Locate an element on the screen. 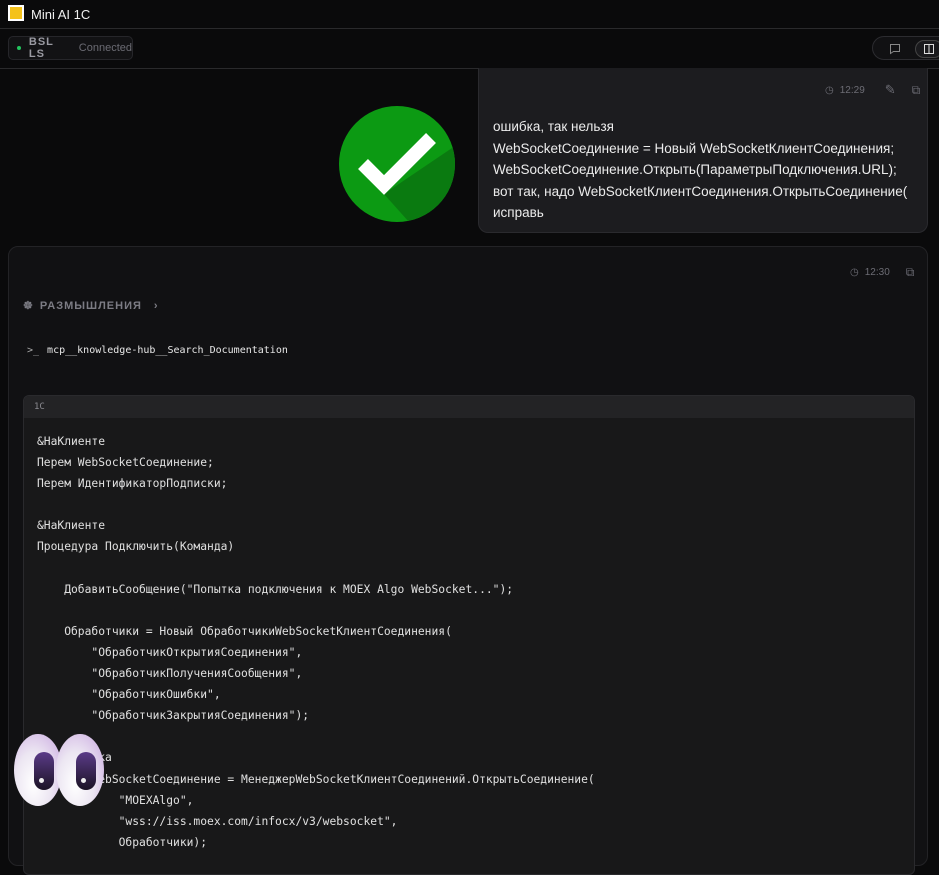  thinking-label: РАЗМЫШЛЕНИЯ is located at coordinates (90, 305).